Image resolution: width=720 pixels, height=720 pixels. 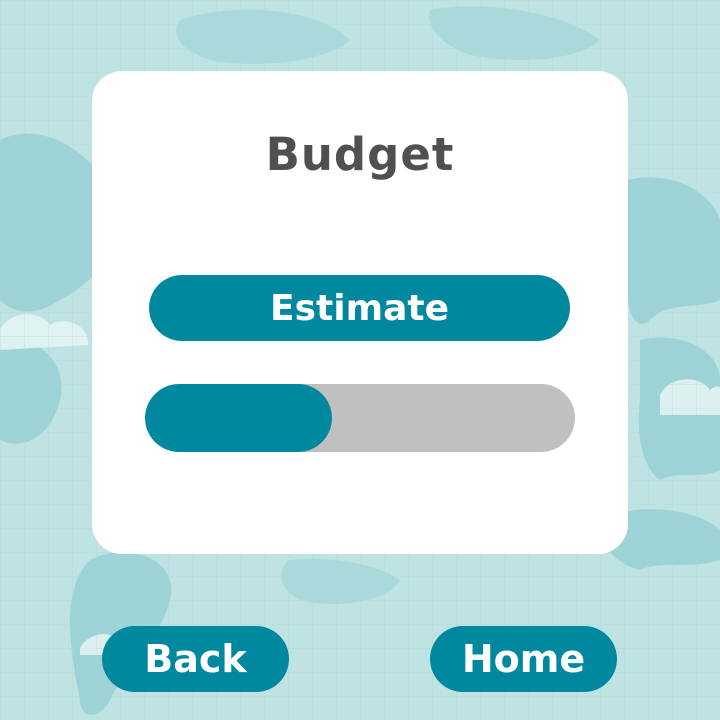 What do you see at coordinates (359, 308) in the screenshot?
I see `estimate-button: Estimate` at bounding box center [359, 308].